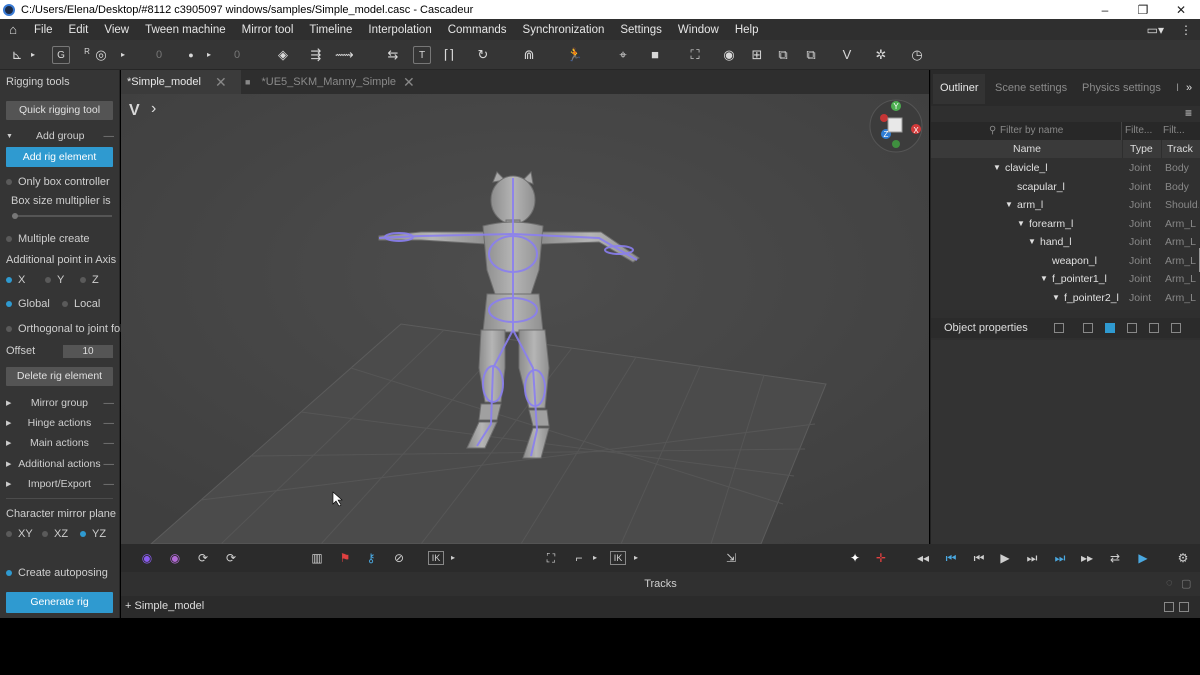 This screenshot has width=1200, height=675. What do you see at coordinates (55, 534) in the screenshot?
I see `plane-xz-radio: XZ` at bounding box center [55, 534].